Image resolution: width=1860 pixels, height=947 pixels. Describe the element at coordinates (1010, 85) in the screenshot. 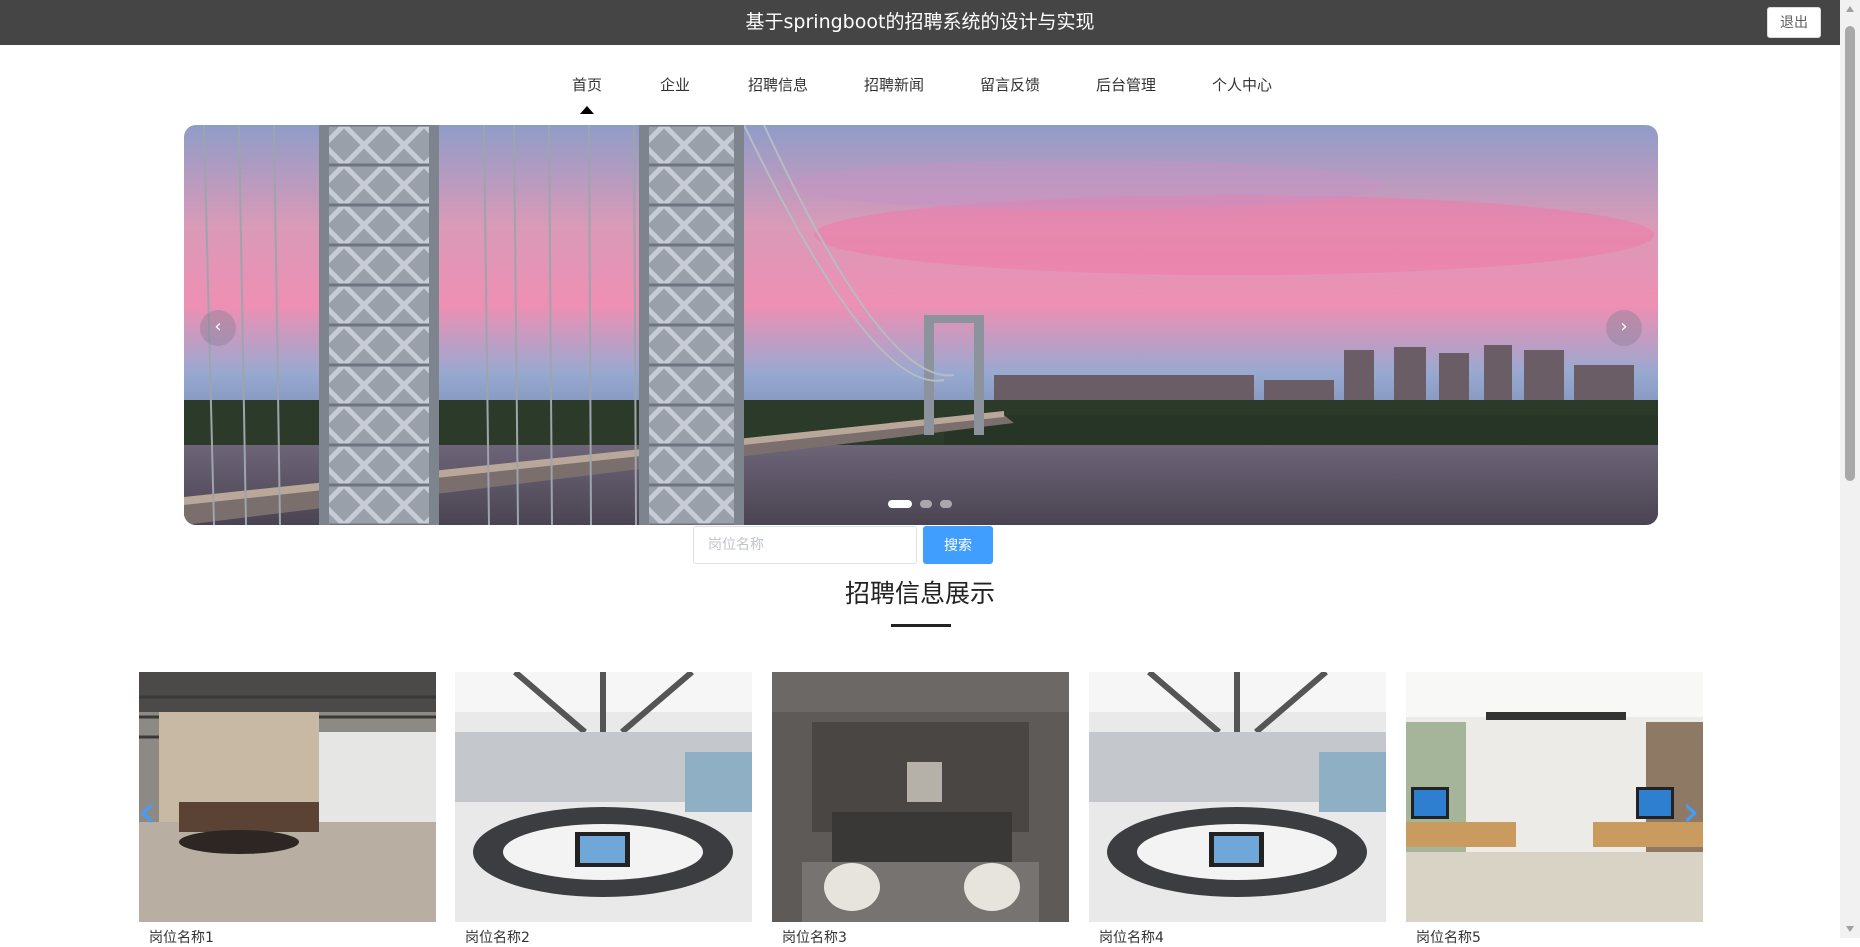

I see `nav-item-feedback: 留言反馈` at that location.